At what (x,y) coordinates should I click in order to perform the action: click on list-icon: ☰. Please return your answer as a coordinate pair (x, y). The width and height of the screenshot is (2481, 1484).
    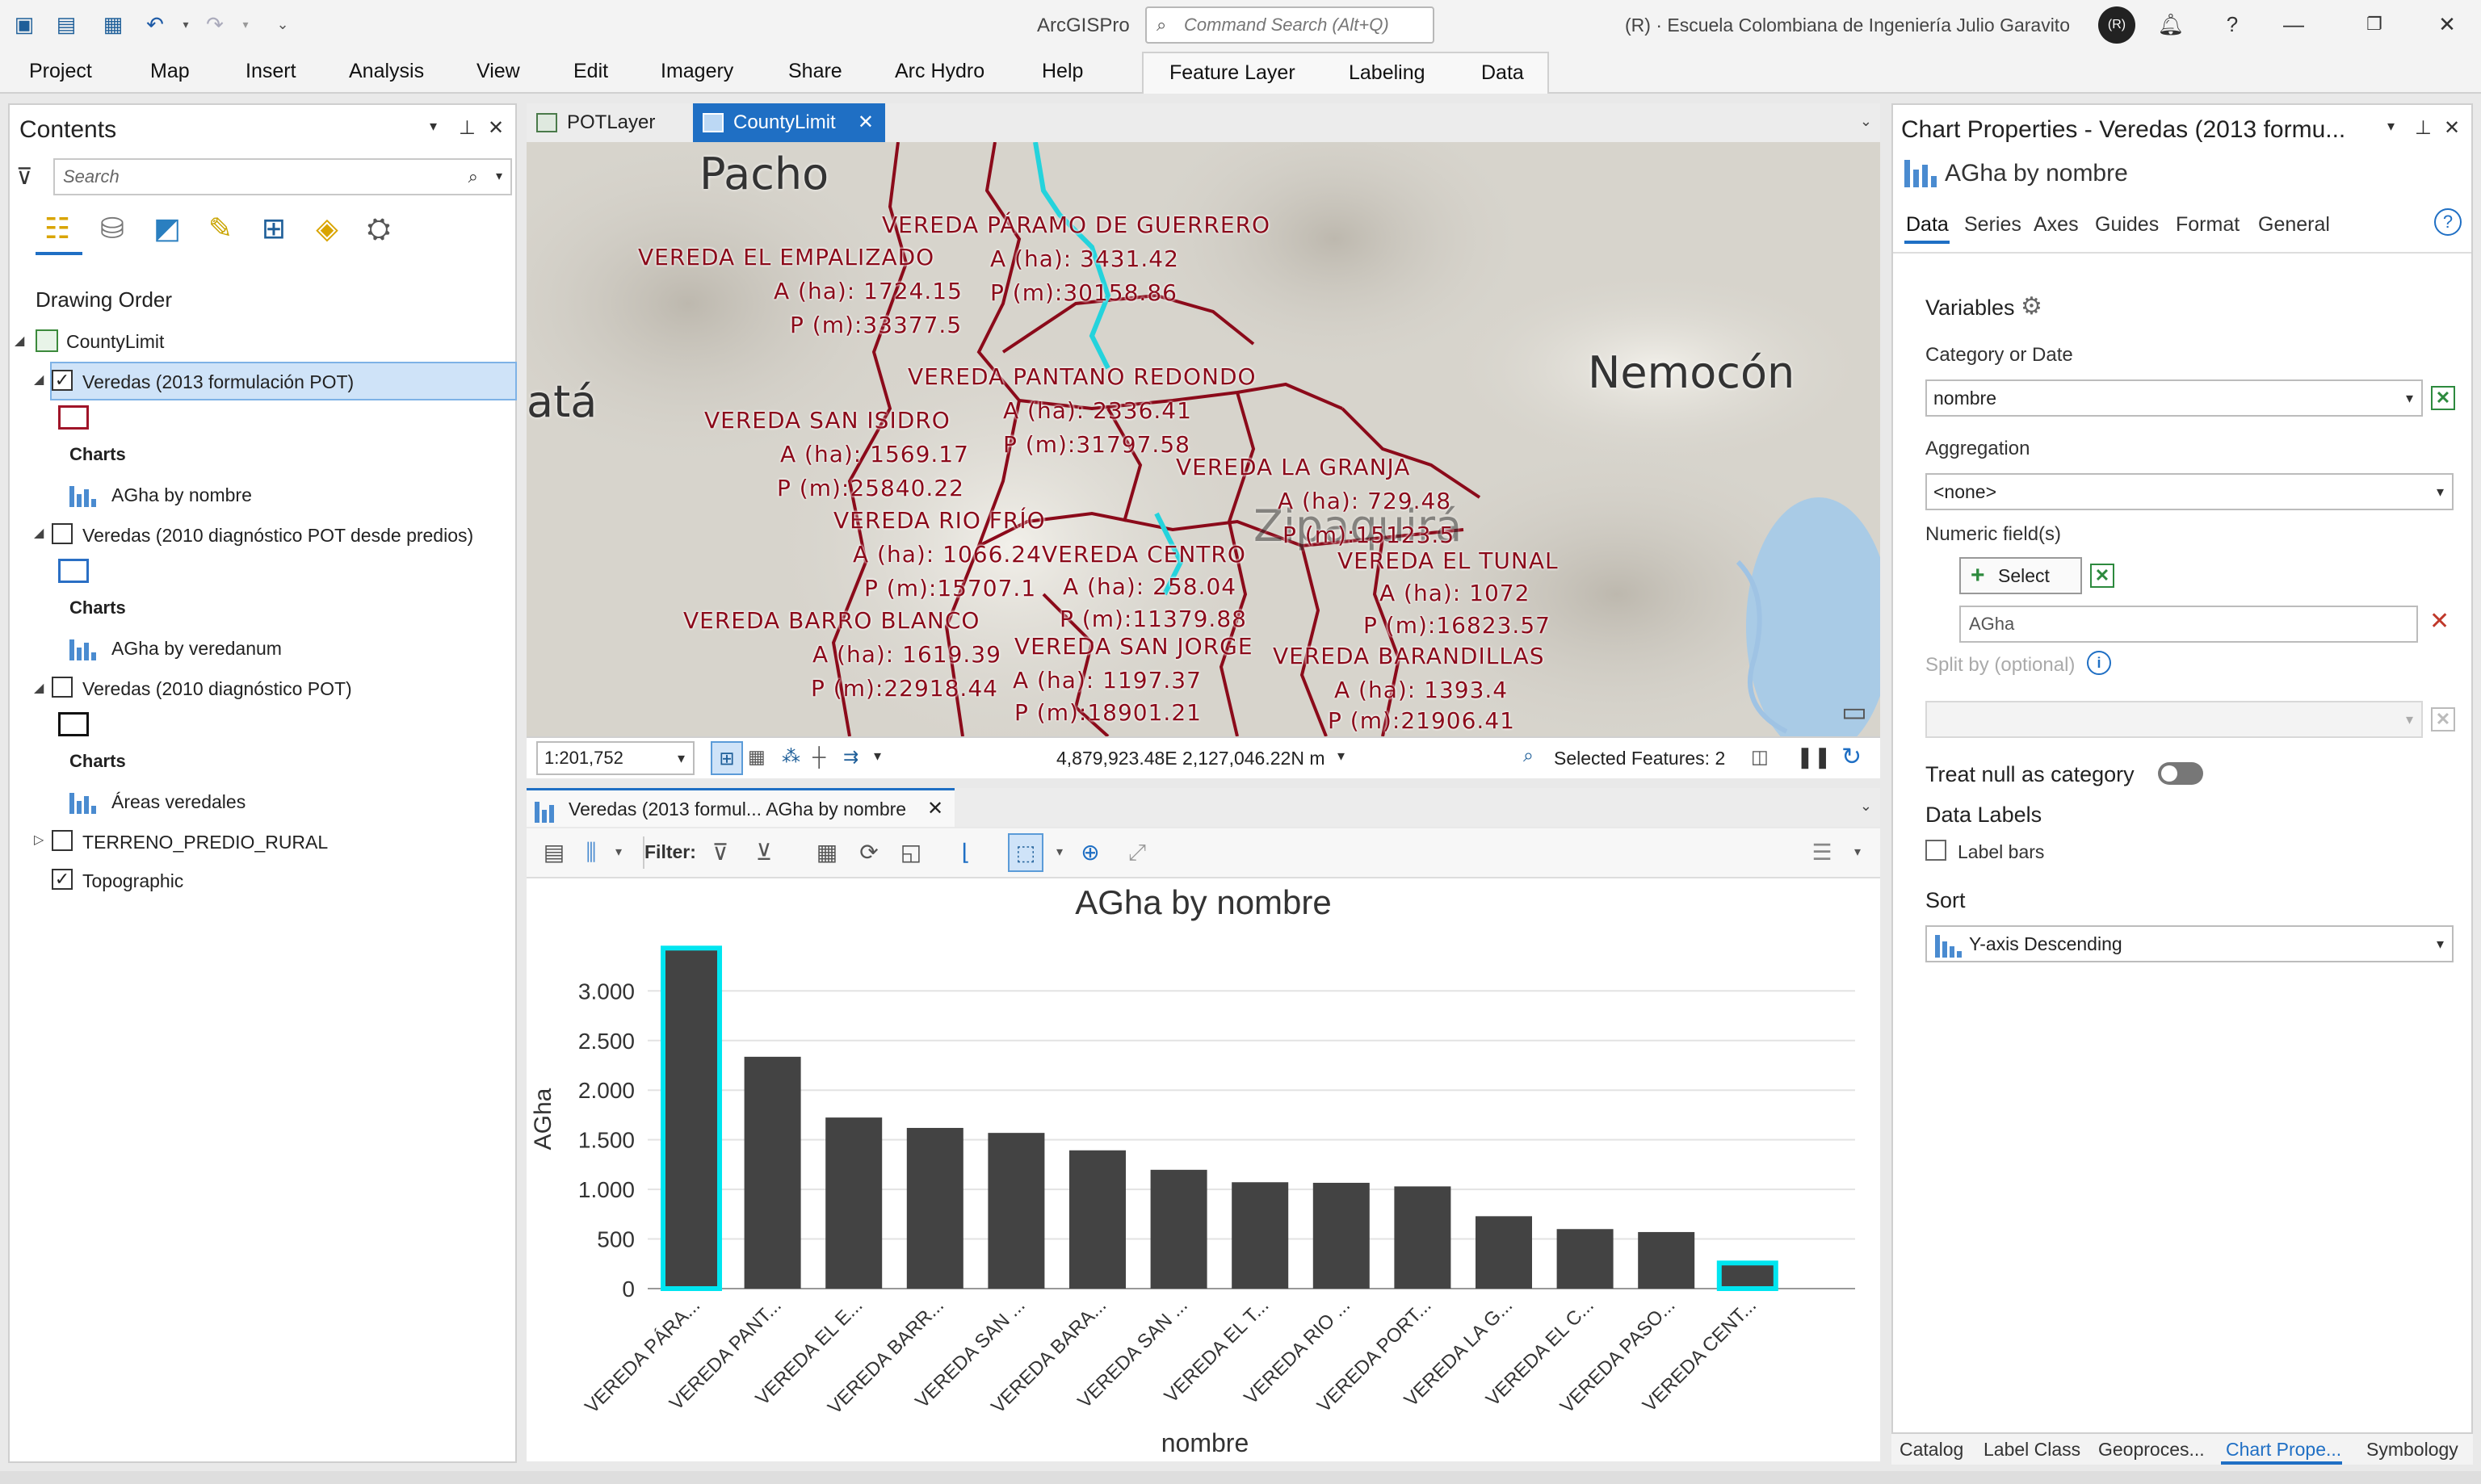
    Looking at the image, I should click on (1822, 852).